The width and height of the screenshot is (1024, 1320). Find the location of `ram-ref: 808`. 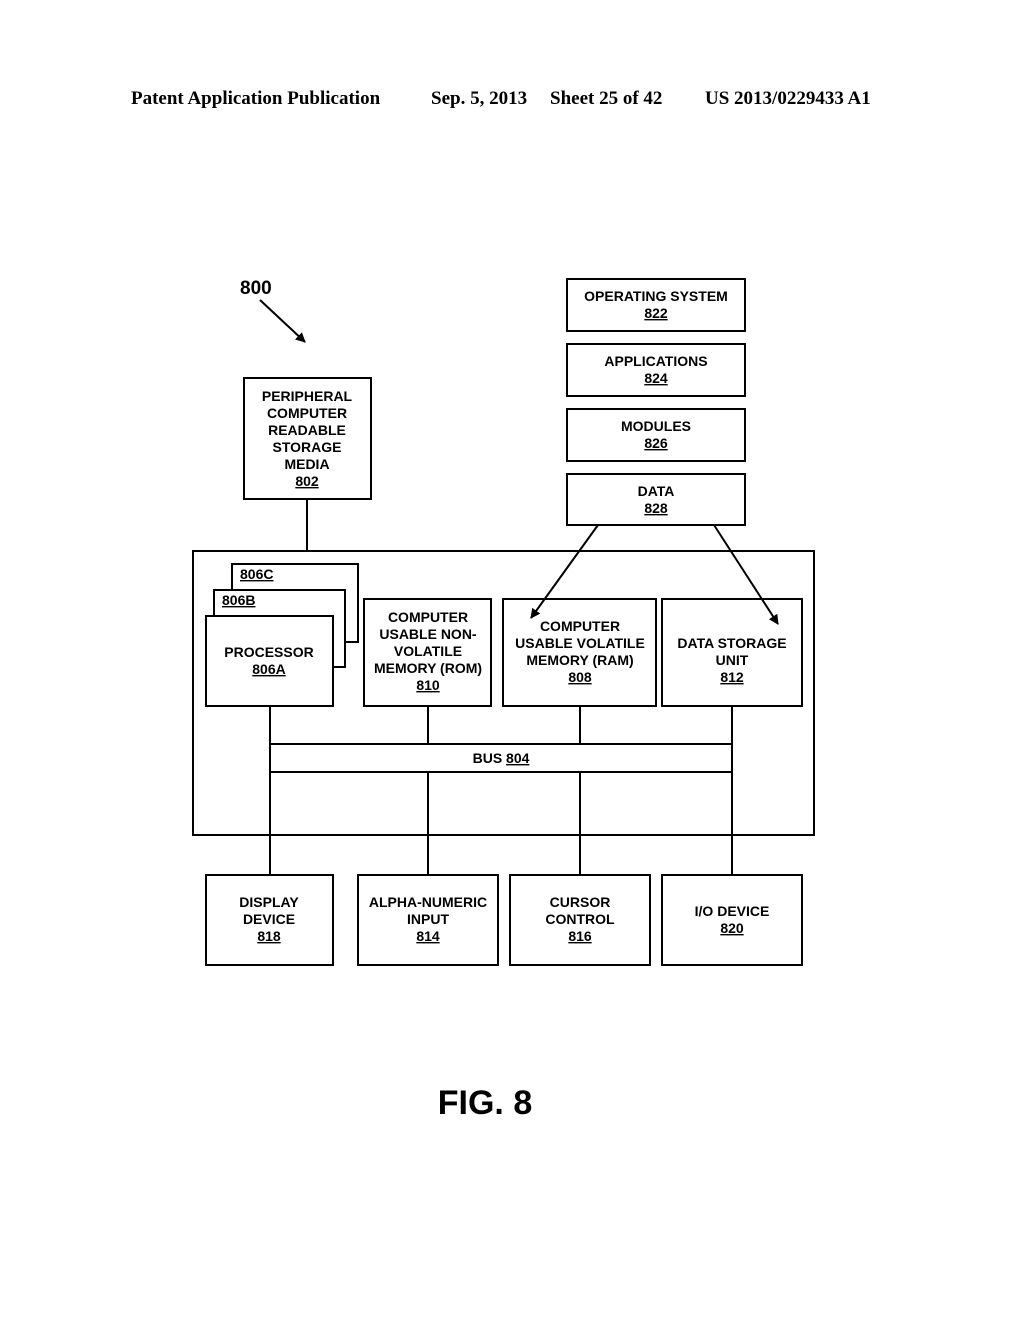

ram-ref: 808 is located at coordinates (580, 677).